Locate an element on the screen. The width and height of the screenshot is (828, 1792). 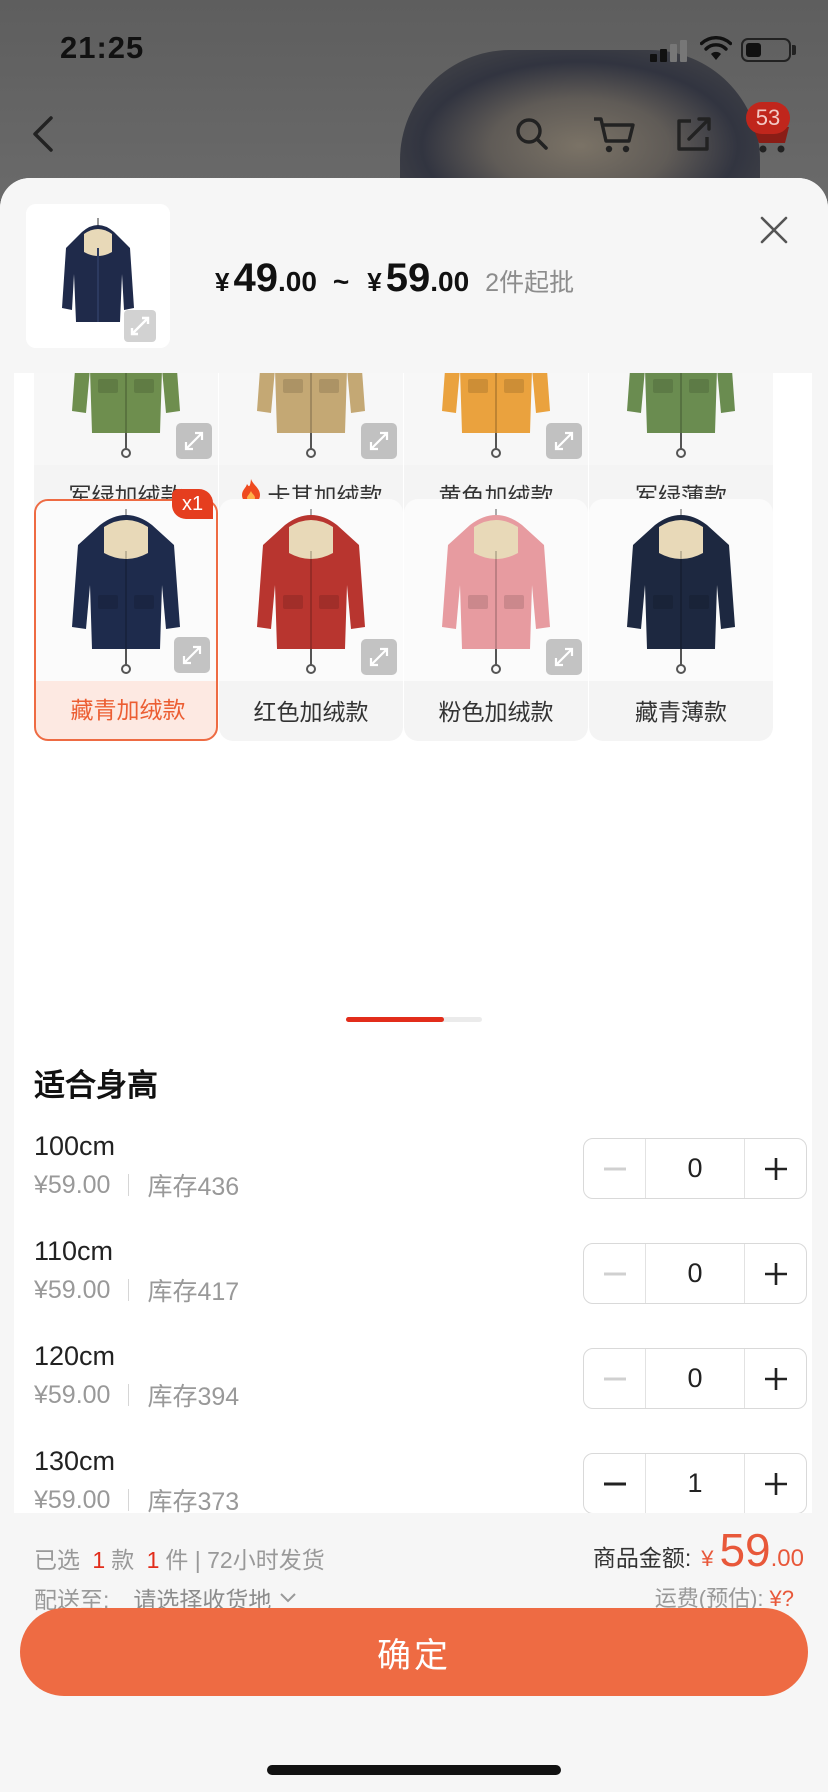
total-label: 商品金额: is located at coordinates (642, 1558).